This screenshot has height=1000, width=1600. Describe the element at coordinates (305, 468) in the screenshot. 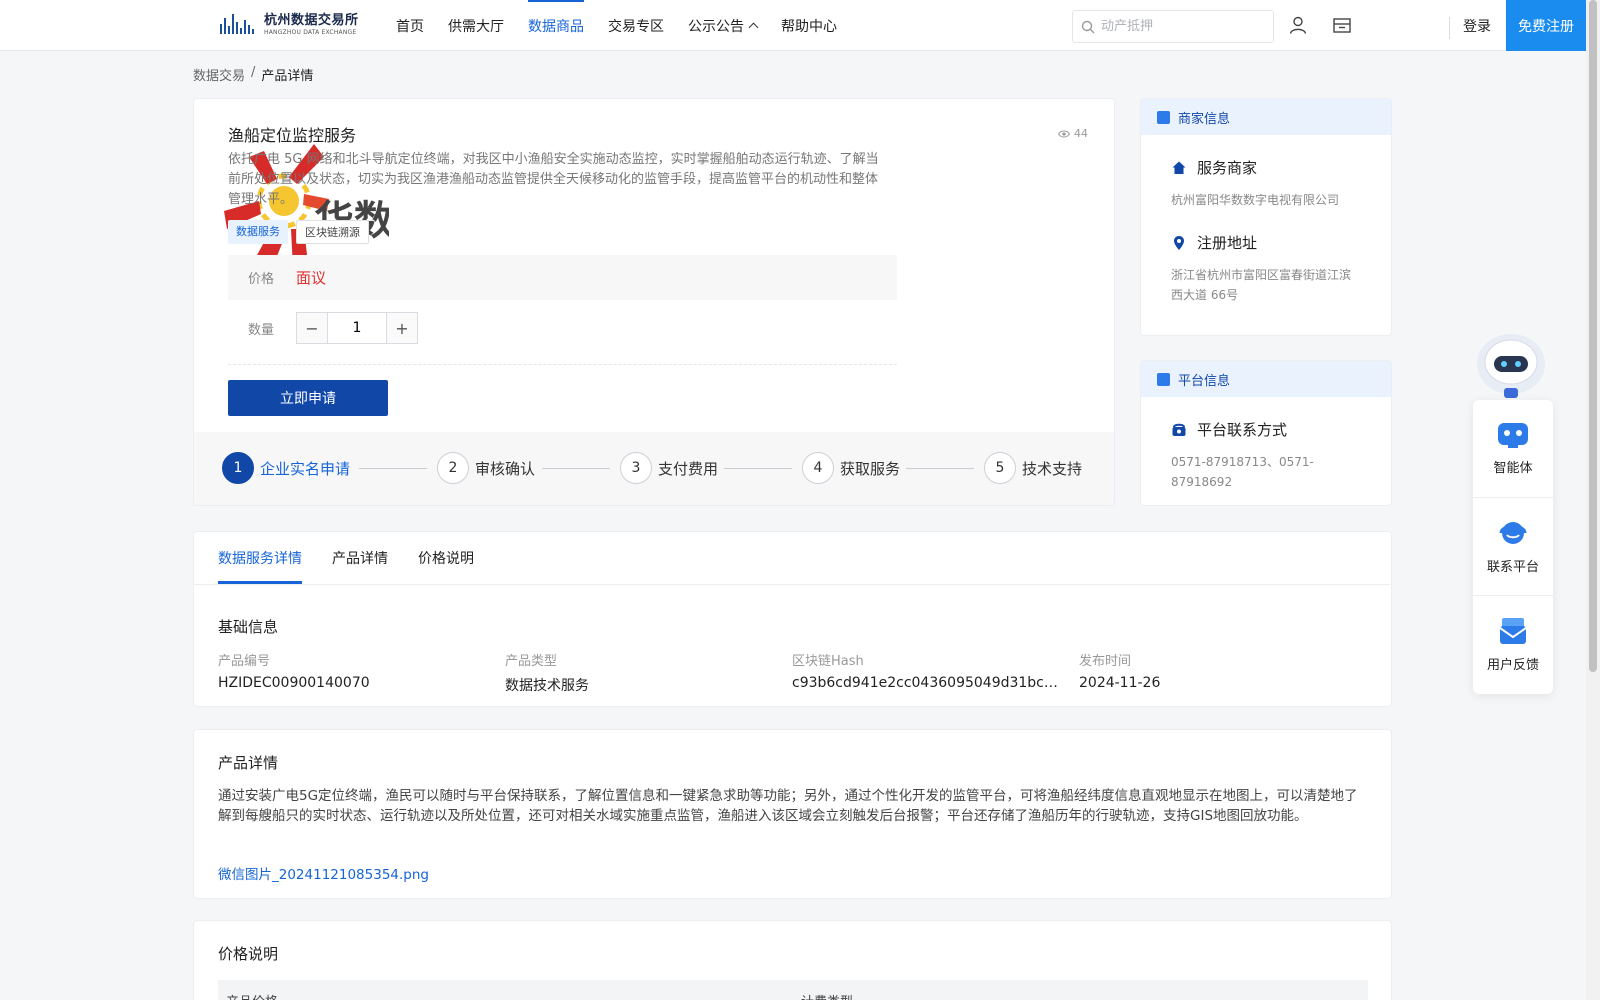

I see `step-label: 企业实名申请` at that location.